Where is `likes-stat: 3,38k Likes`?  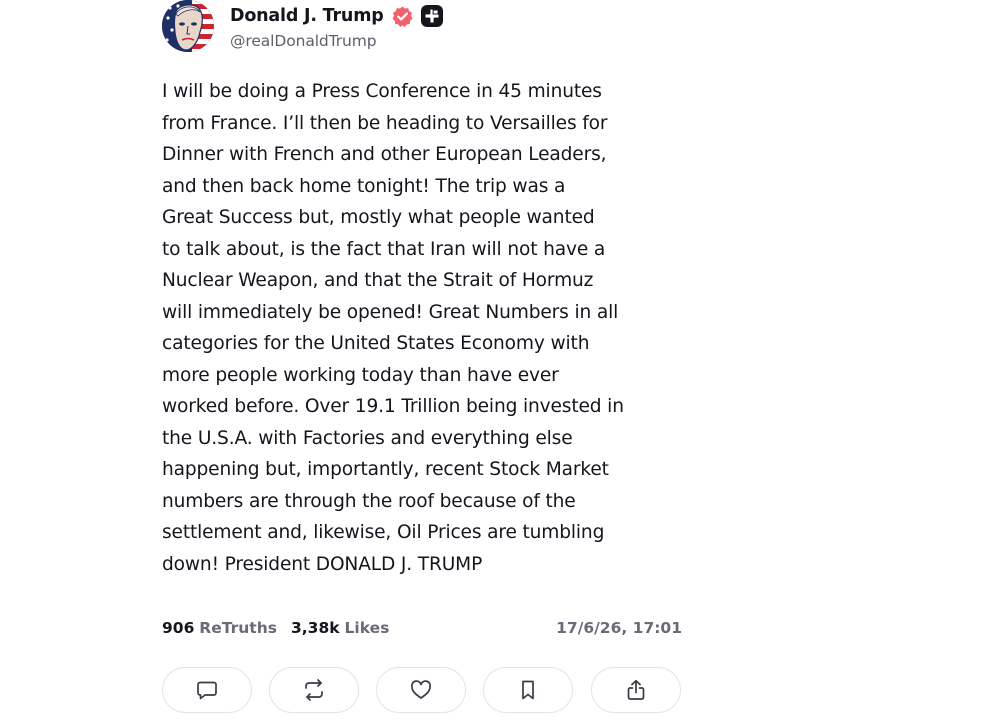
likes-stat: 3,38k Likes is located at coordinates (340, 628).